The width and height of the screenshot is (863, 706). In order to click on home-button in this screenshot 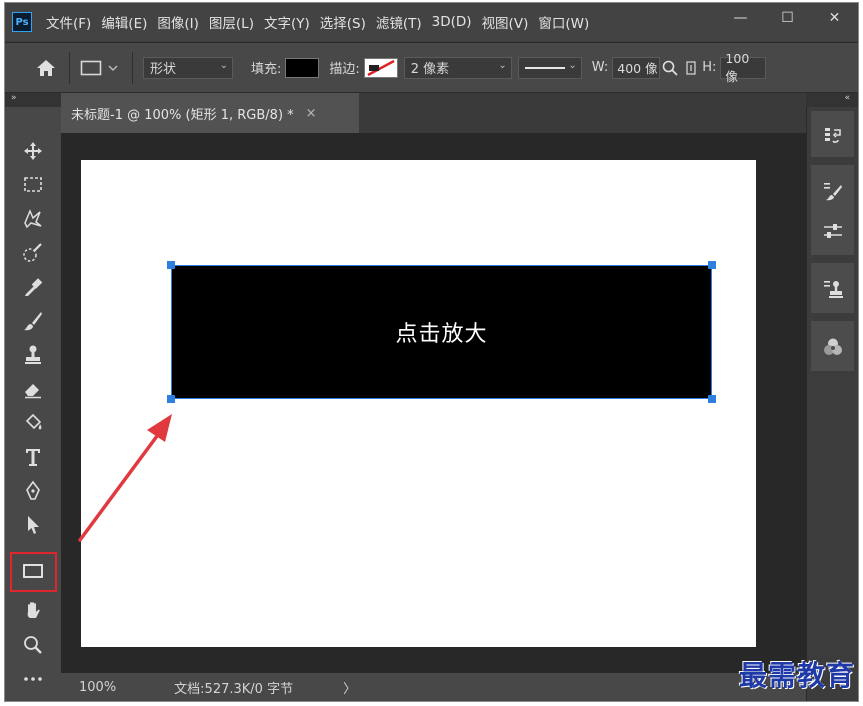, I will do `click(46, 68)`.